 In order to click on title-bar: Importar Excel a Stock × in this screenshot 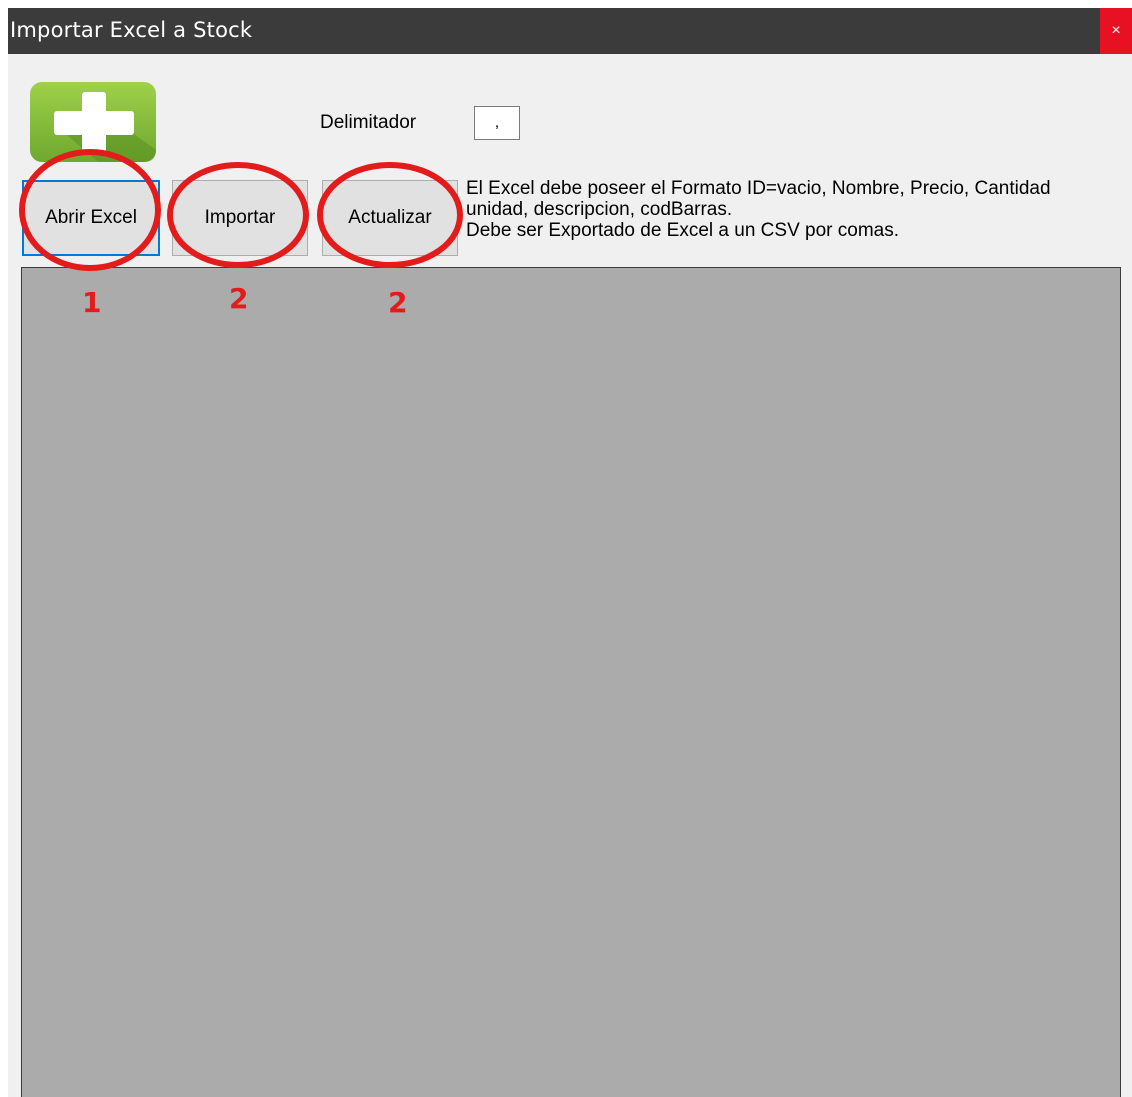, I will do `click(570, 31)`.